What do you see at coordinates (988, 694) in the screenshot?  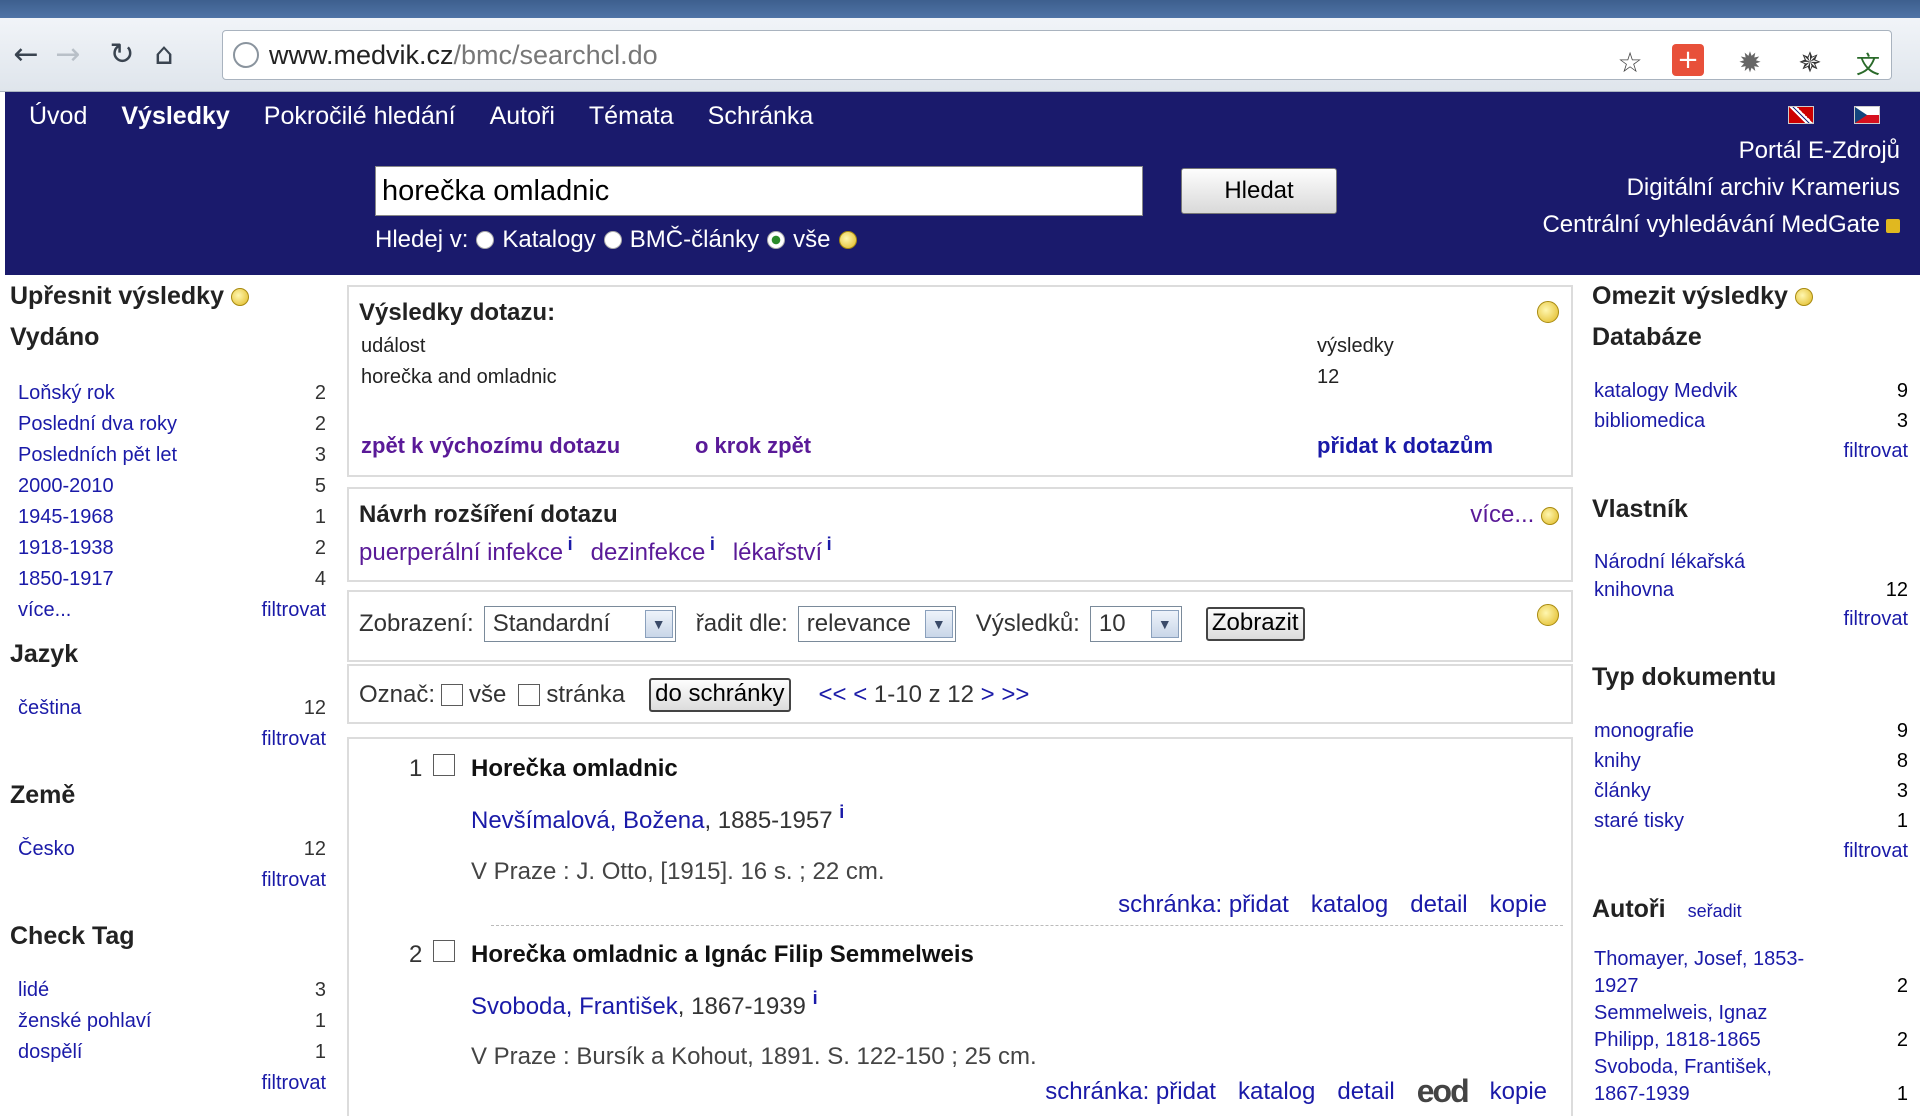 I see `pager-next-link: >` at bounding box center [988, 694].